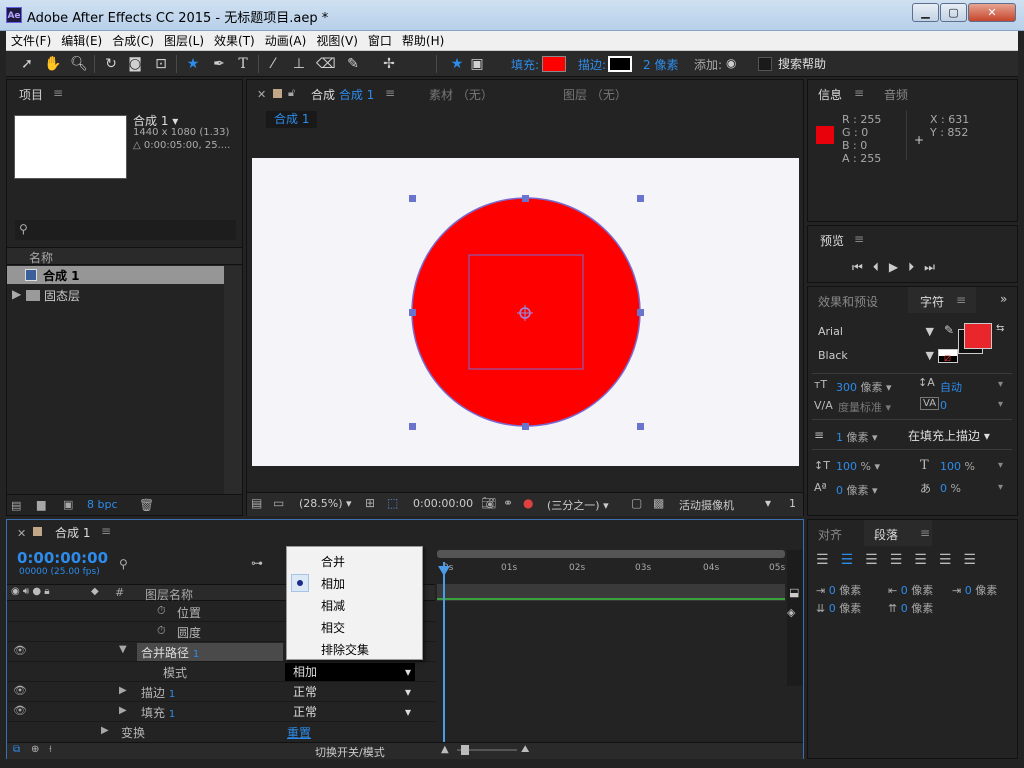 Image resolution: width=1024 pixels, height=768 pixels. I want to click on work-area-bar, so click(611, 554).